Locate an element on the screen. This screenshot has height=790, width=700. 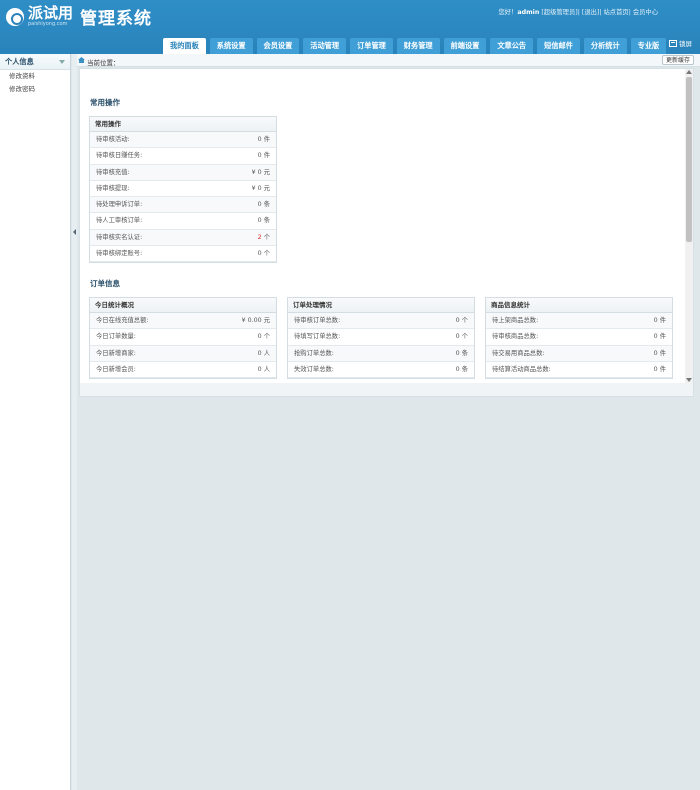
nav-tab: 文章公告 is located at coordinates (512, 46).